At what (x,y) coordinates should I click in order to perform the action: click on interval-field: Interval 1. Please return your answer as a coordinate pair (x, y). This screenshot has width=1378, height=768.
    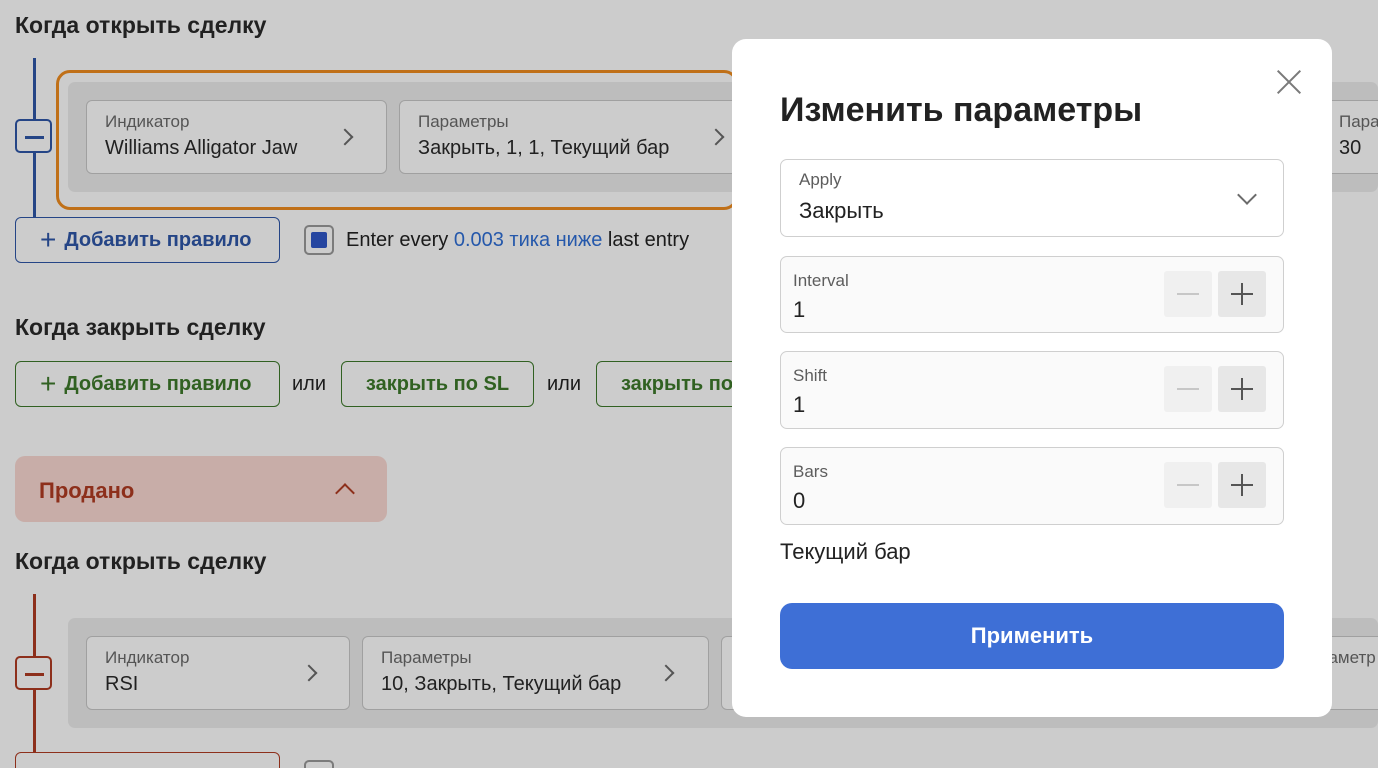
    Looking at the image, I should click on (1032, 294).